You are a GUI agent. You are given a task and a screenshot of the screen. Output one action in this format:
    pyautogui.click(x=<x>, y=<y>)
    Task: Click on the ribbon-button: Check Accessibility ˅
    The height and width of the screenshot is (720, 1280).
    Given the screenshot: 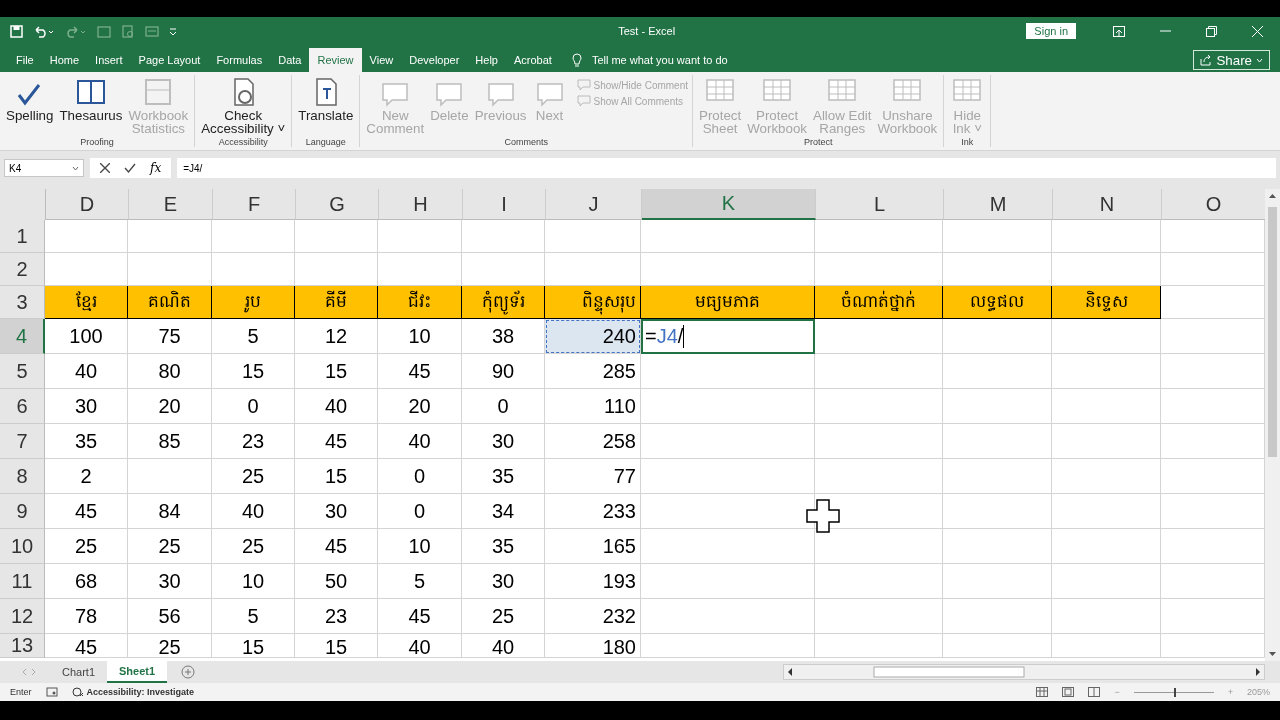 What is the action you would take?
    pyautogui.click(x=243, y=106)
    